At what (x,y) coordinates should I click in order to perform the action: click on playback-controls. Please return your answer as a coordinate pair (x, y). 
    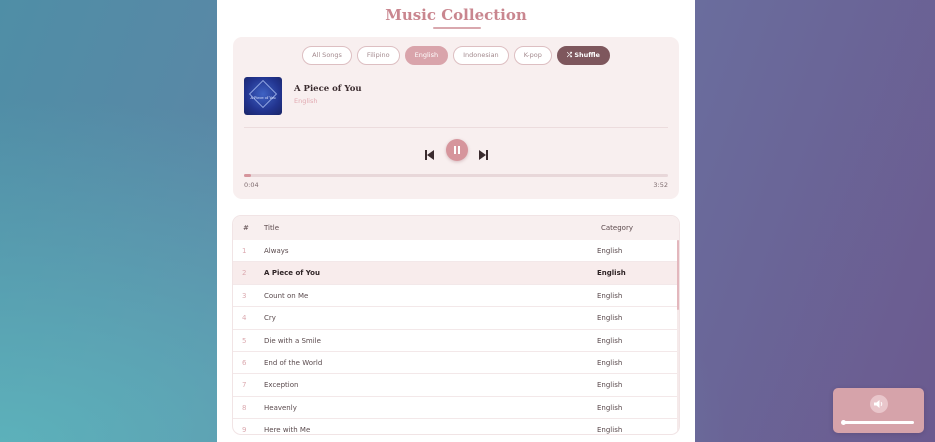
    Looking at the image, I should click on (456, 150).